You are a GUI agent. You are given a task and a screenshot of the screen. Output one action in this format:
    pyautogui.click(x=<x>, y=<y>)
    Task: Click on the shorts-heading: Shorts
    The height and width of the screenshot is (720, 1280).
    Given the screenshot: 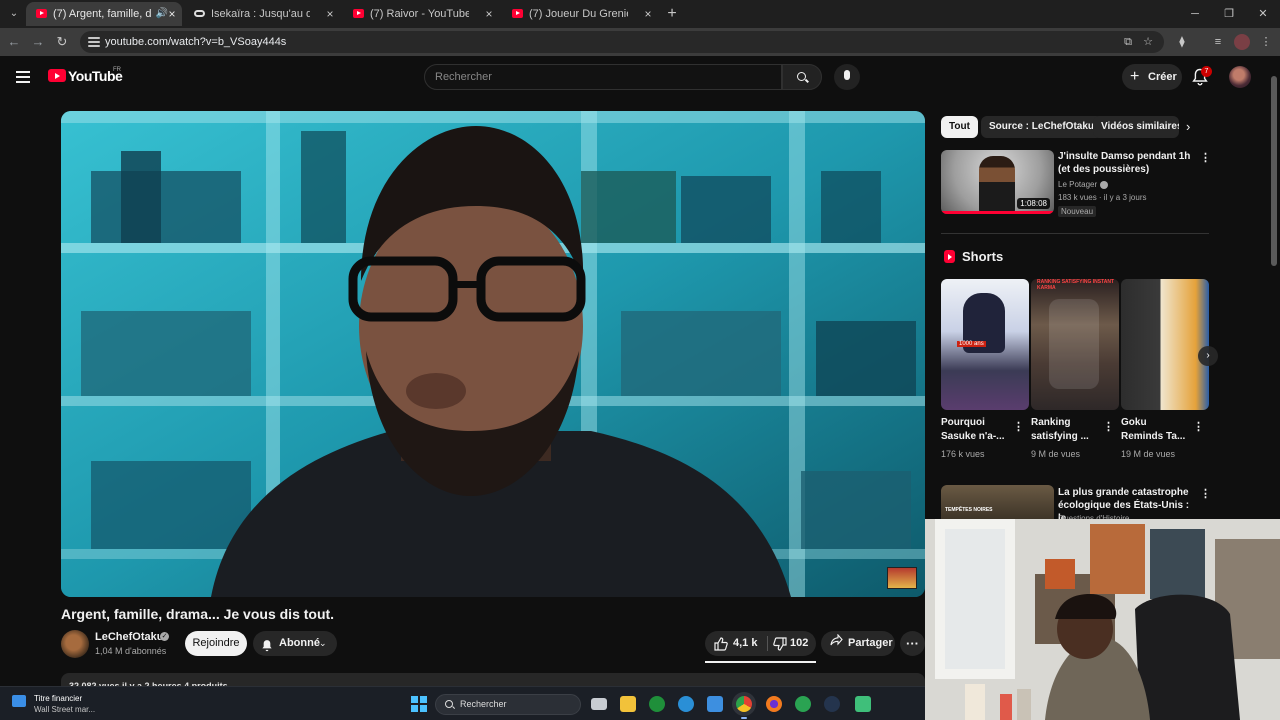 What is the action you would take?
    pyautogui.click(x=983, y=256)
    